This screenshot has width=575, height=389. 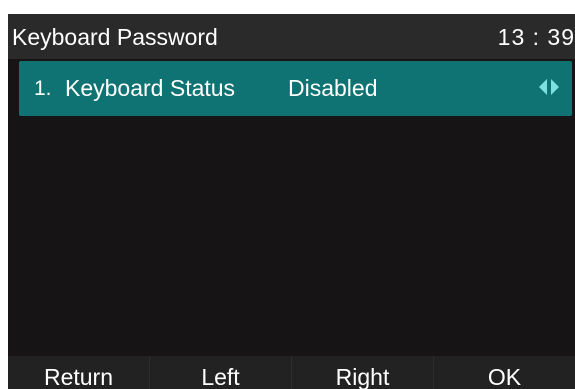 I want to click on menu-item-value: Disabled, so click(x=333, y=88).